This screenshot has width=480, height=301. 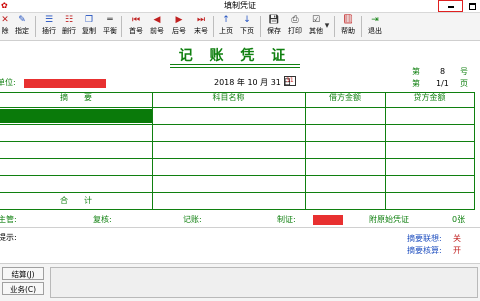 I want to click on maker-redacted, so click(x=328, y=220).